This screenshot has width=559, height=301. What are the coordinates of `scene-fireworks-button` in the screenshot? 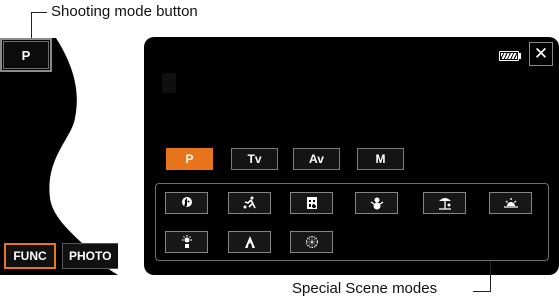 It's located at (249, 242).